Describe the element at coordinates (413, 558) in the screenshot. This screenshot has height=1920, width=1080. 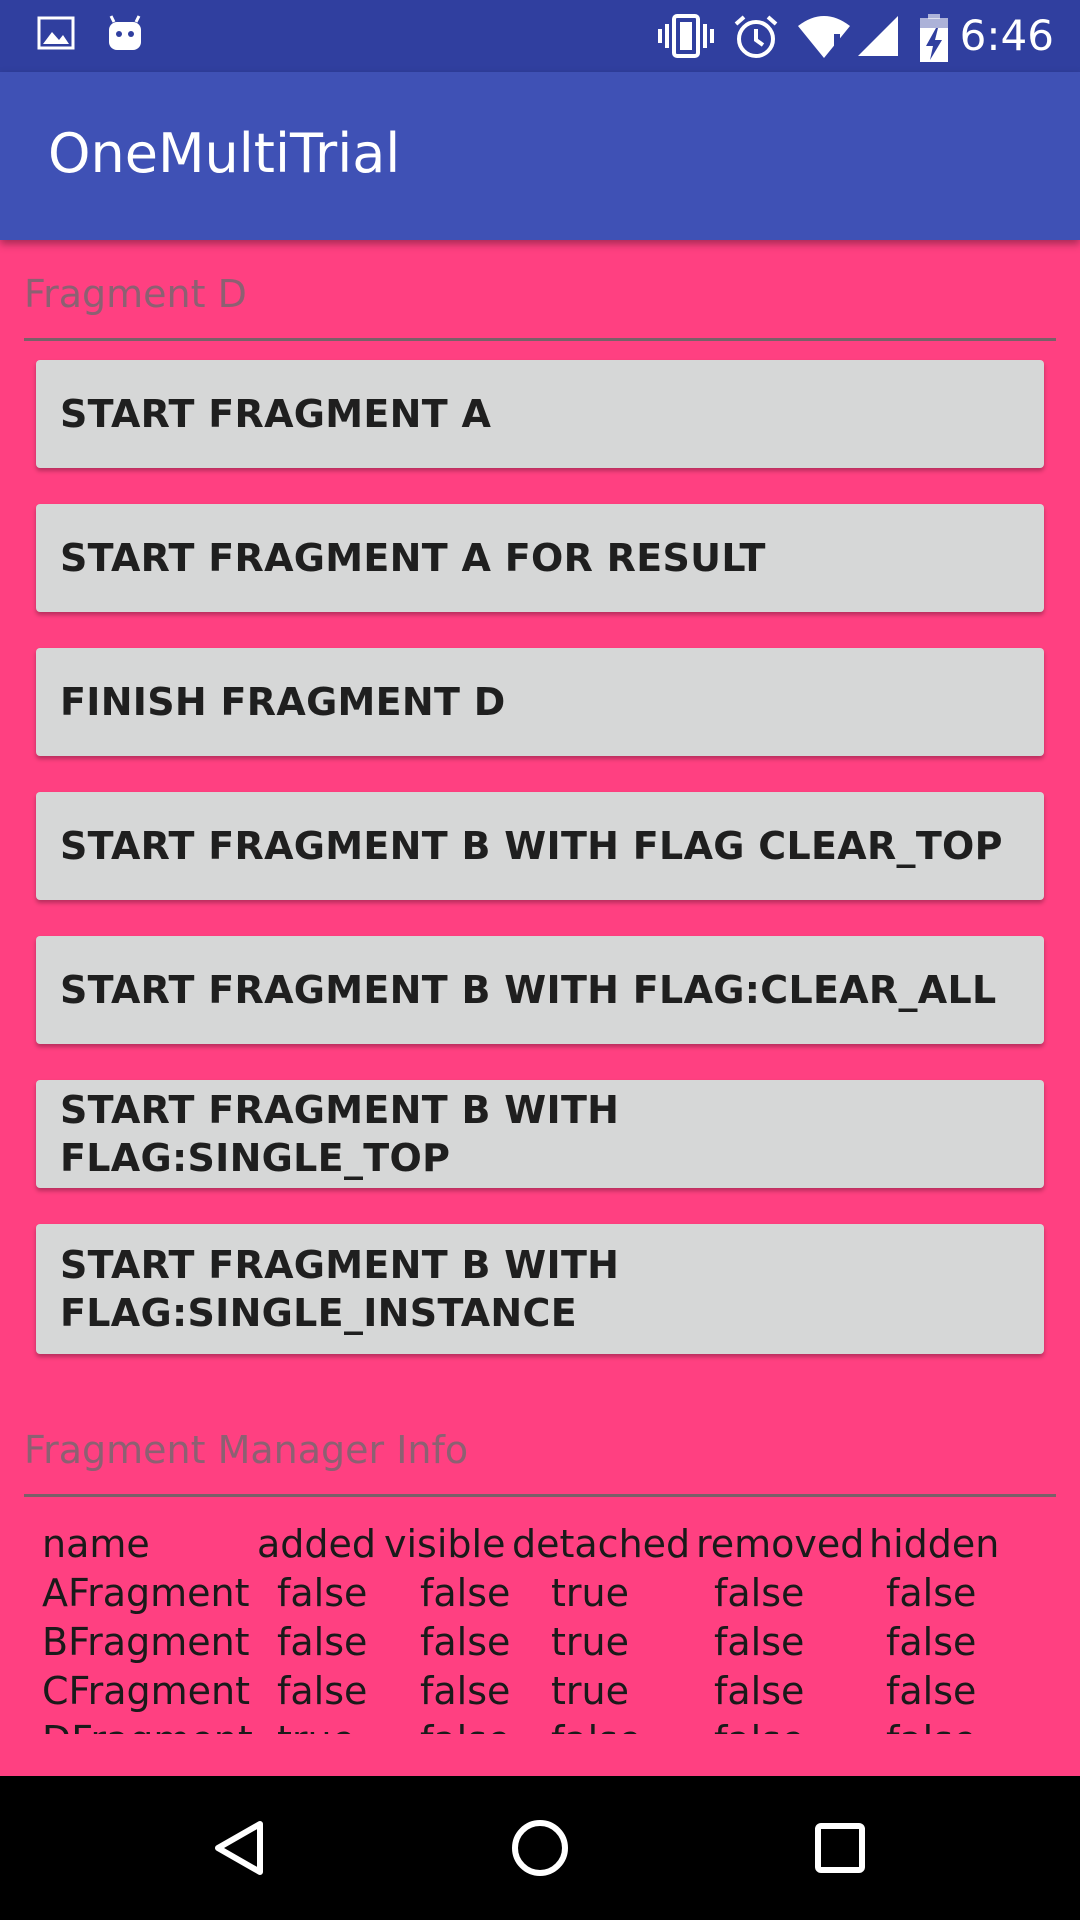
I see `button-label: START FRAGMENT A FOR RESULT` at that location.